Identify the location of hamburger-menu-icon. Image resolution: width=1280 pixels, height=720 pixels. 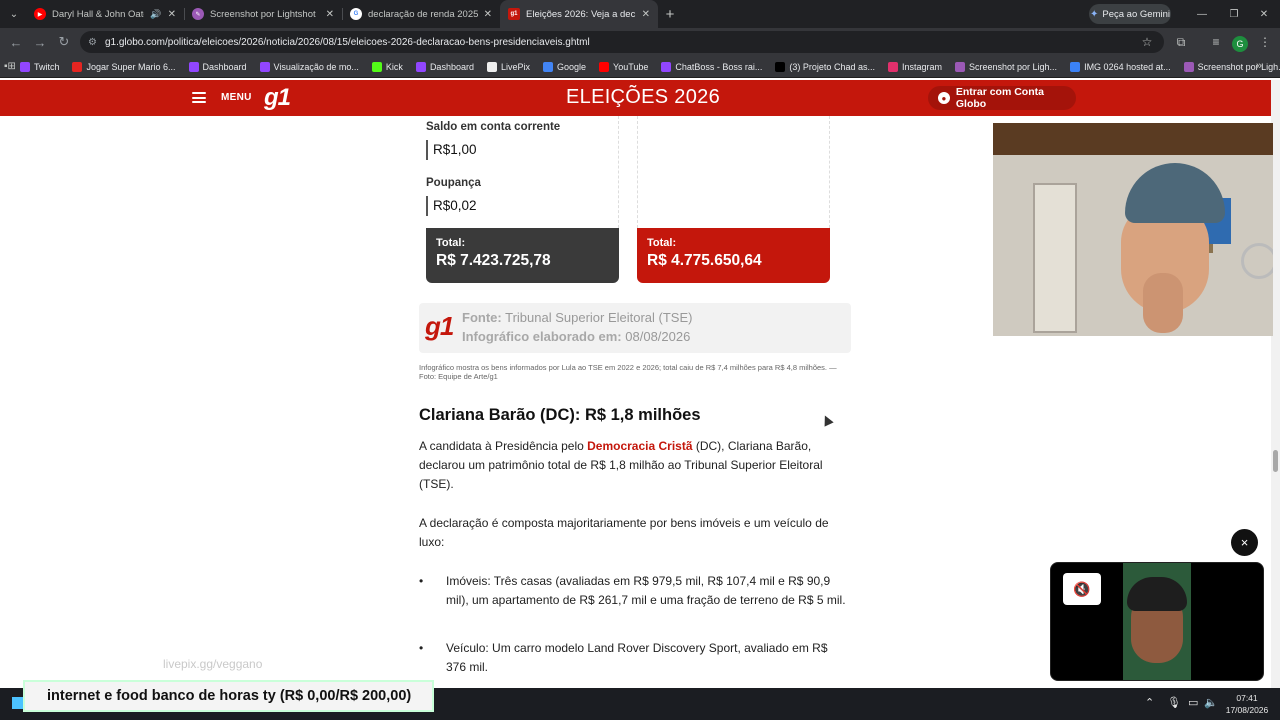
(199, 97).